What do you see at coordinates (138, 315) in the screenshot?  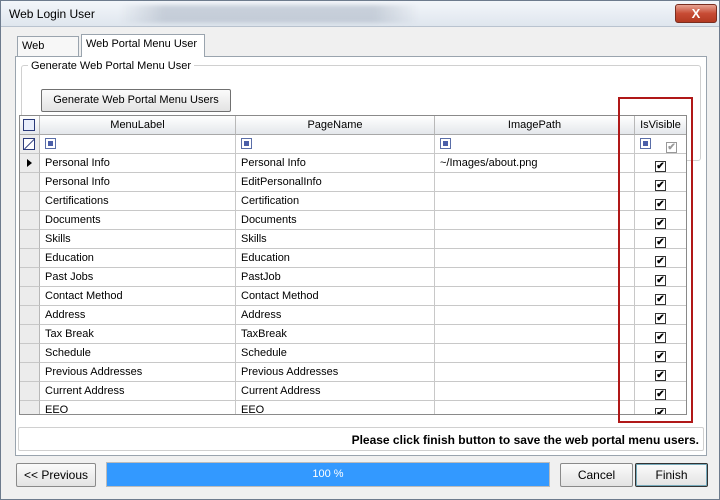 I see `cell-menu-label: Address` at bounding box center [138, 315].